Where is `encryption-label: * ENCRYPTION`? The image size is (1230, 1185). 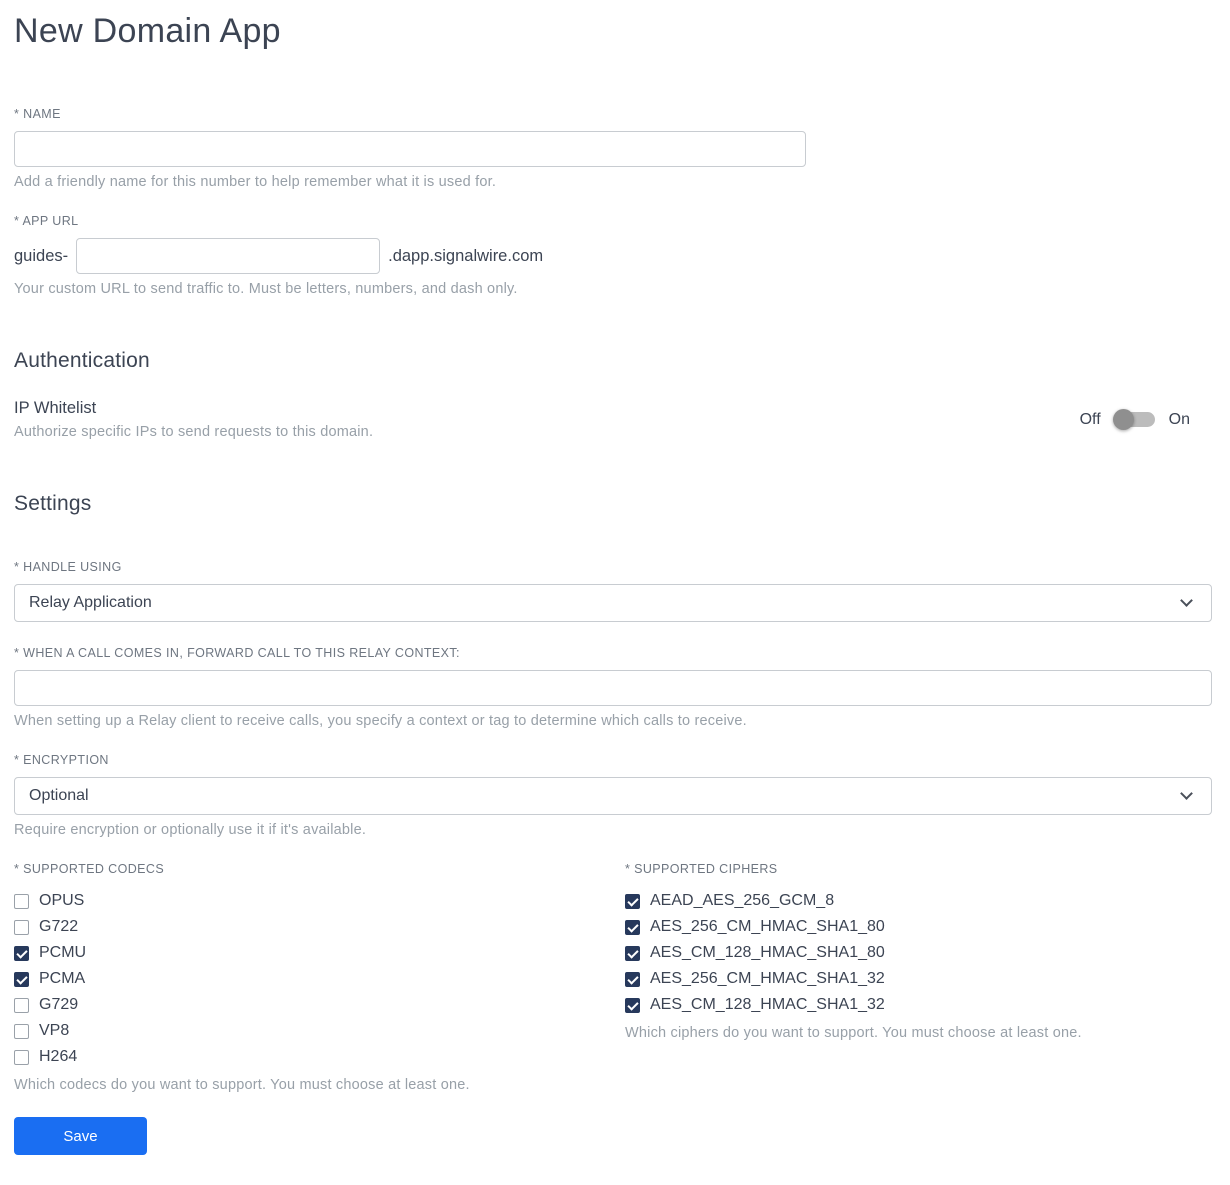 encryption-label: * ENCRYPTION is located at coordinates (61, 760).